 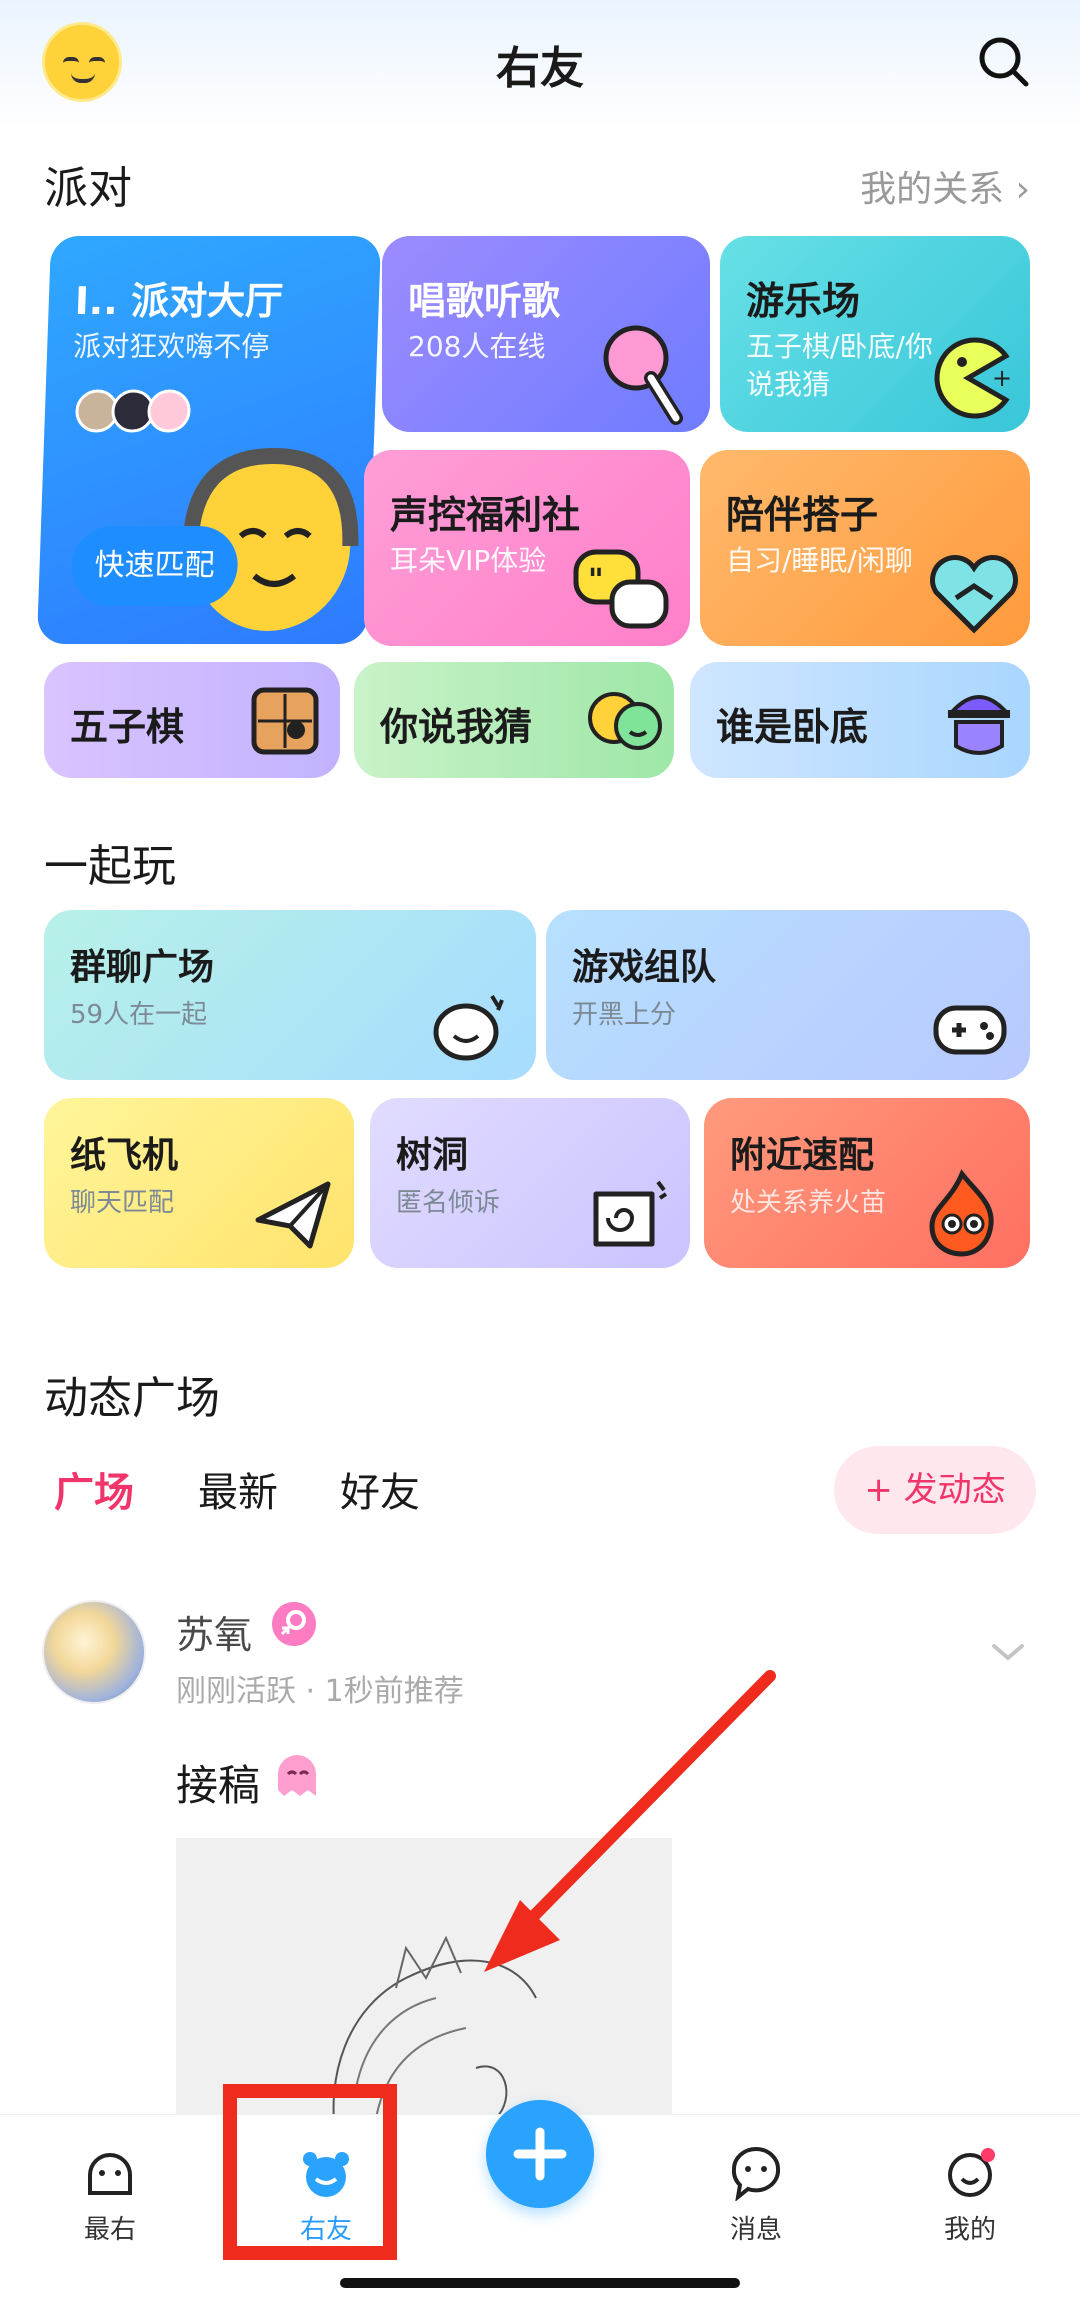 I want to click on who-is-spy-title: 谁是卧底, so click(x=792, y=727).